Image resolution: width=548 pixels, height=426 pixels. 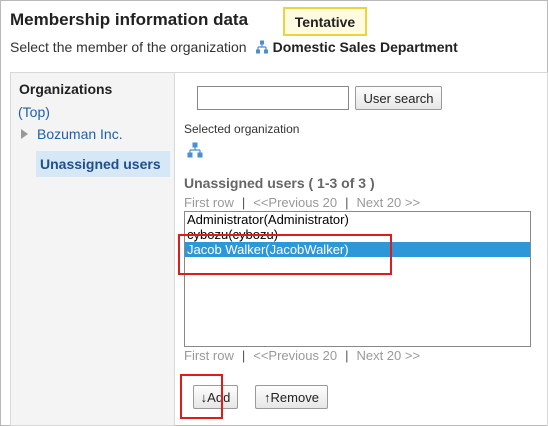 I want to click on page-title: Membership information data, so click(x=129, y=19).